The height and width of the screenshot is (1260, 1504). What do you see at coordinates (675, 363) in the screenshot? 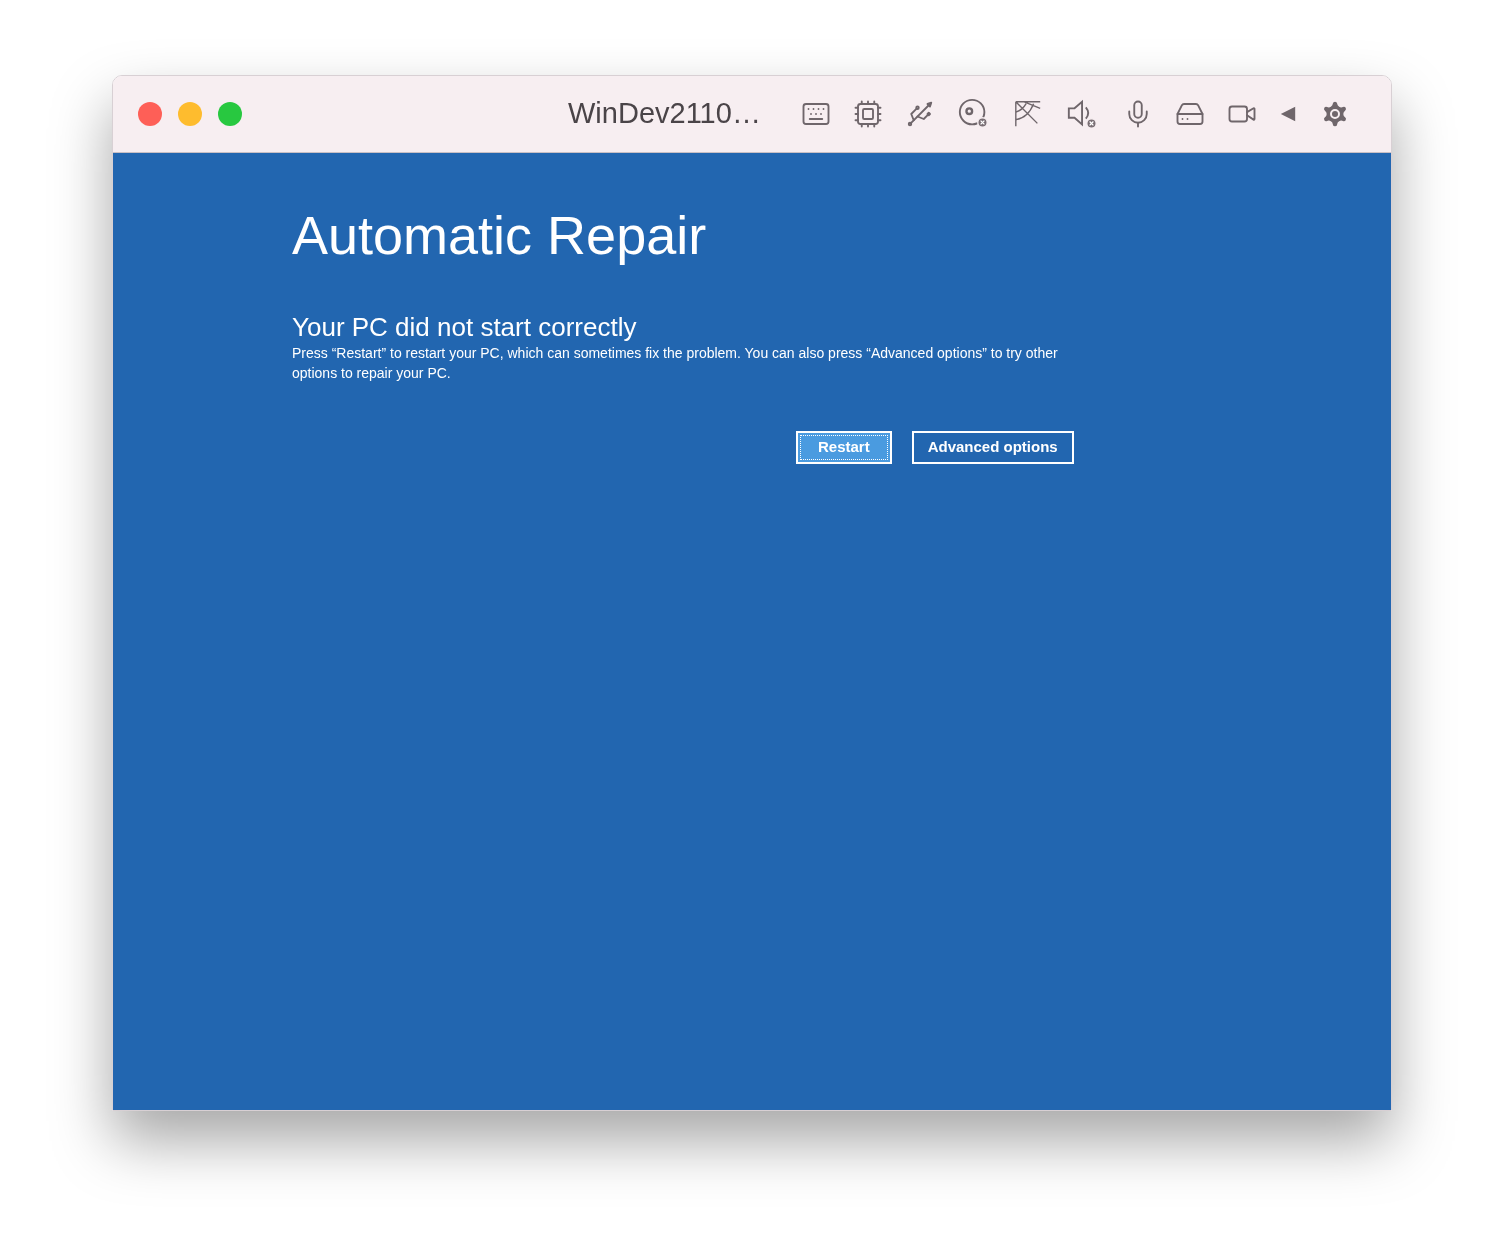
I see `message: Press “Restart” to restart your PC, which can sometimes fix the problem. You can also press “Advanced options” to try other options to repair your PC.` at bounding box center [675, 363].